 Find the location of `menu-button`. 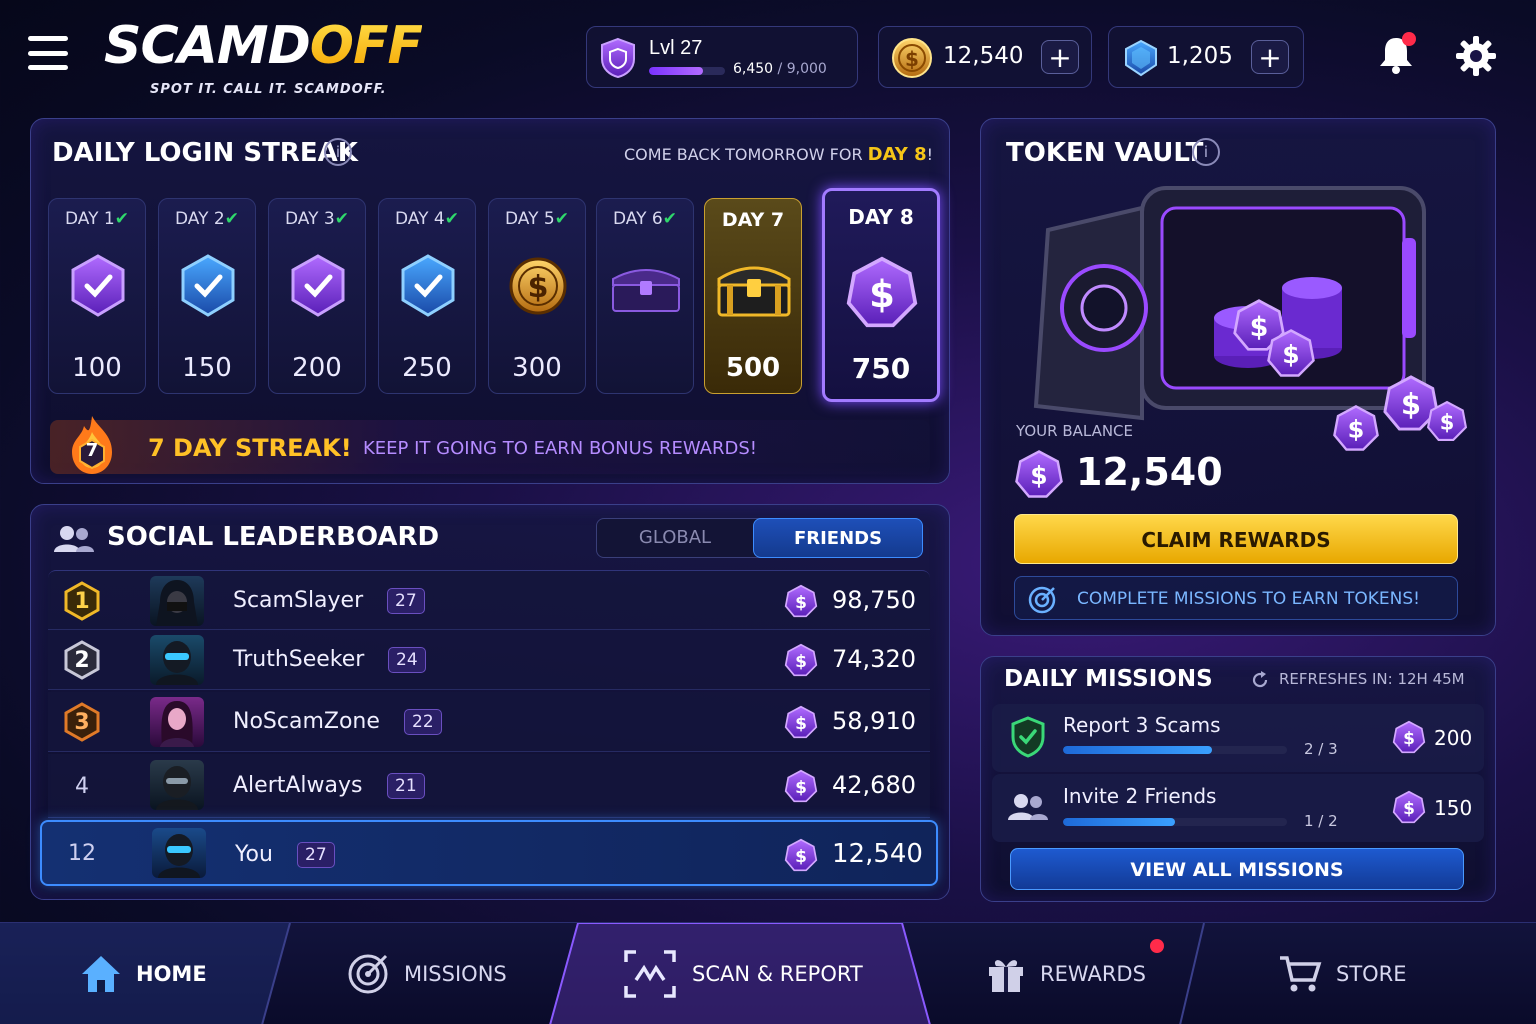

menu-button is located at coordinates (48, 53).